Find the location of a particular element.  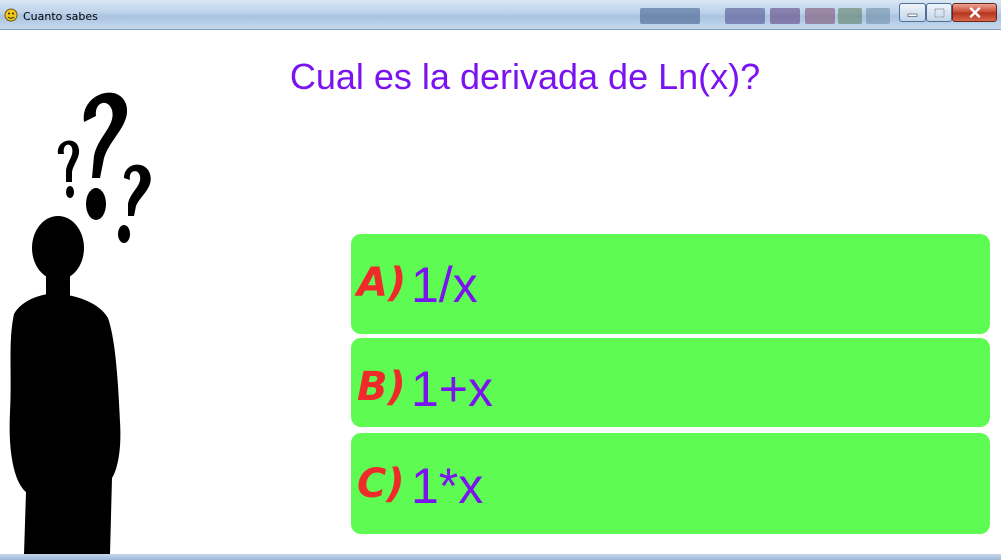

answer-option-b: B) 1+x is located at coordinates (670, 382).